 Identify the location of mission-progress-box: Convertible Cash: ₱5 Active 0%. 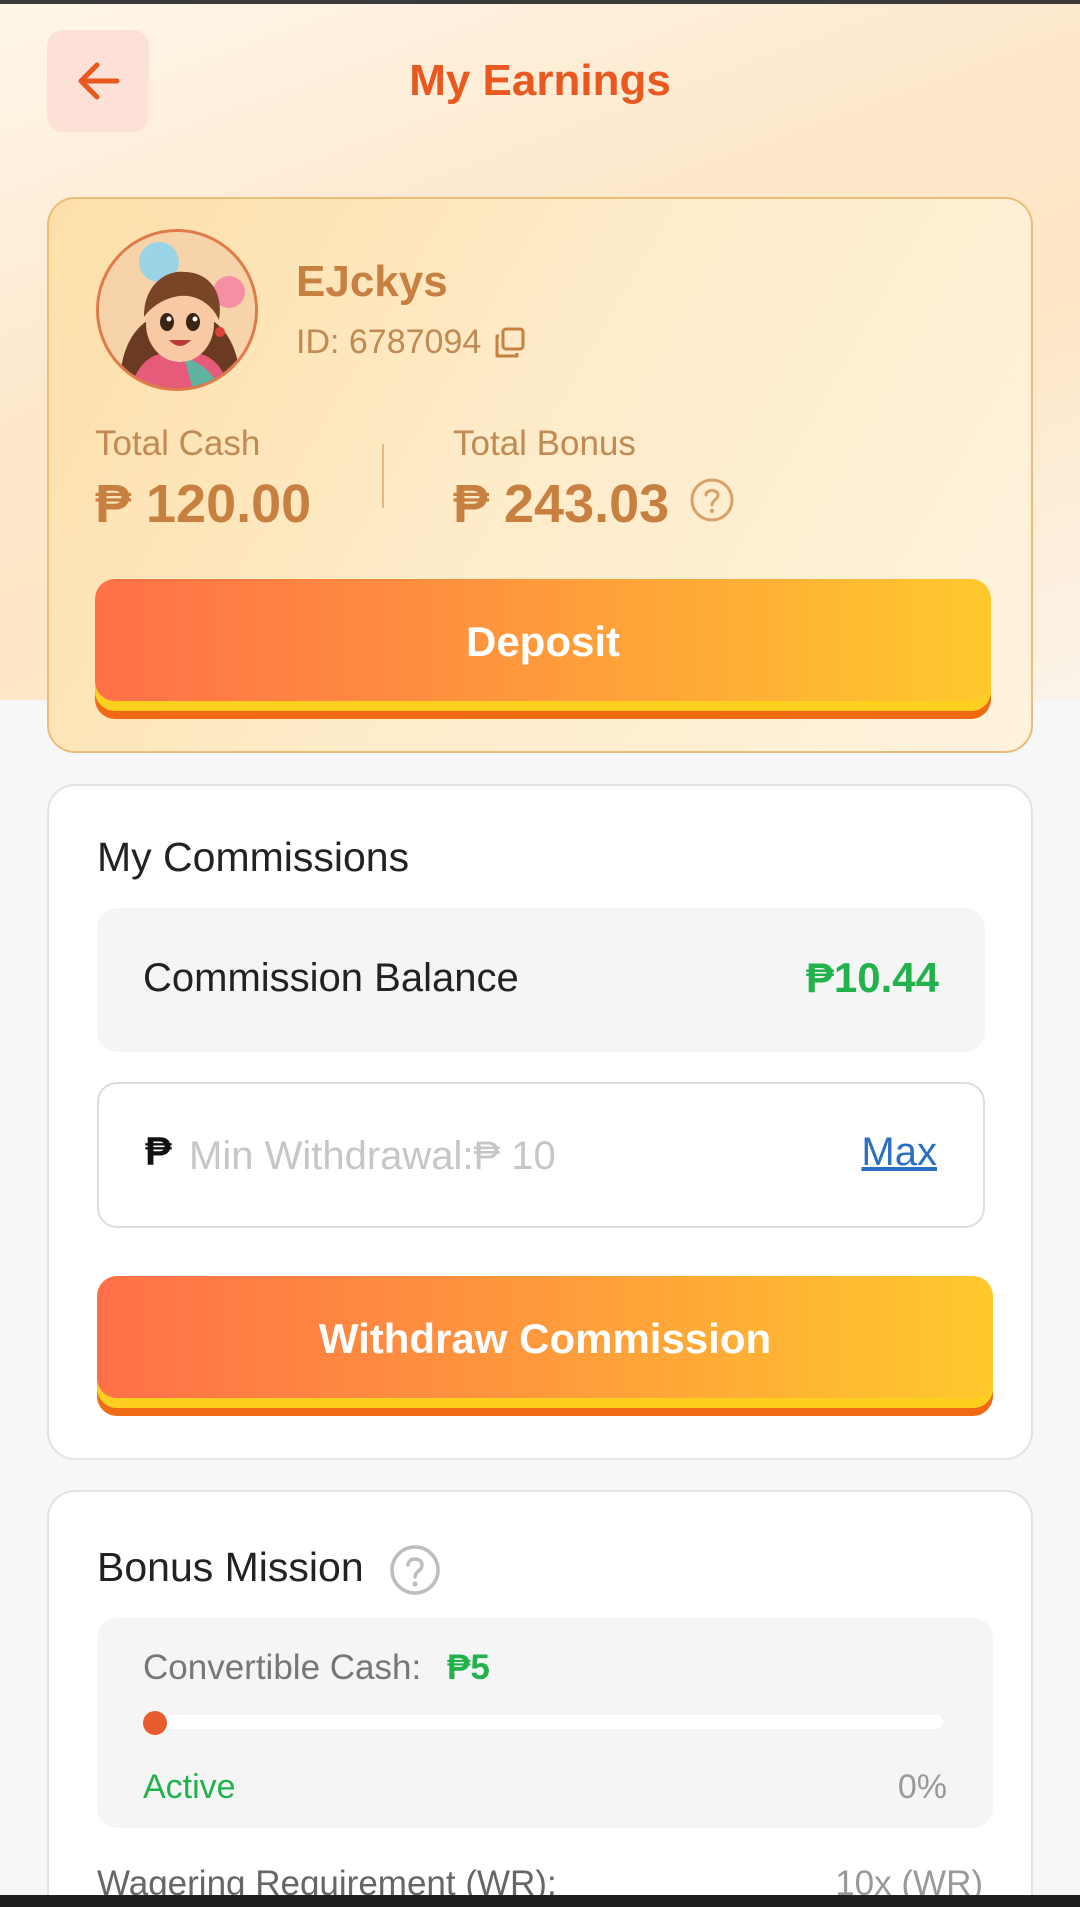
(545, 1723).